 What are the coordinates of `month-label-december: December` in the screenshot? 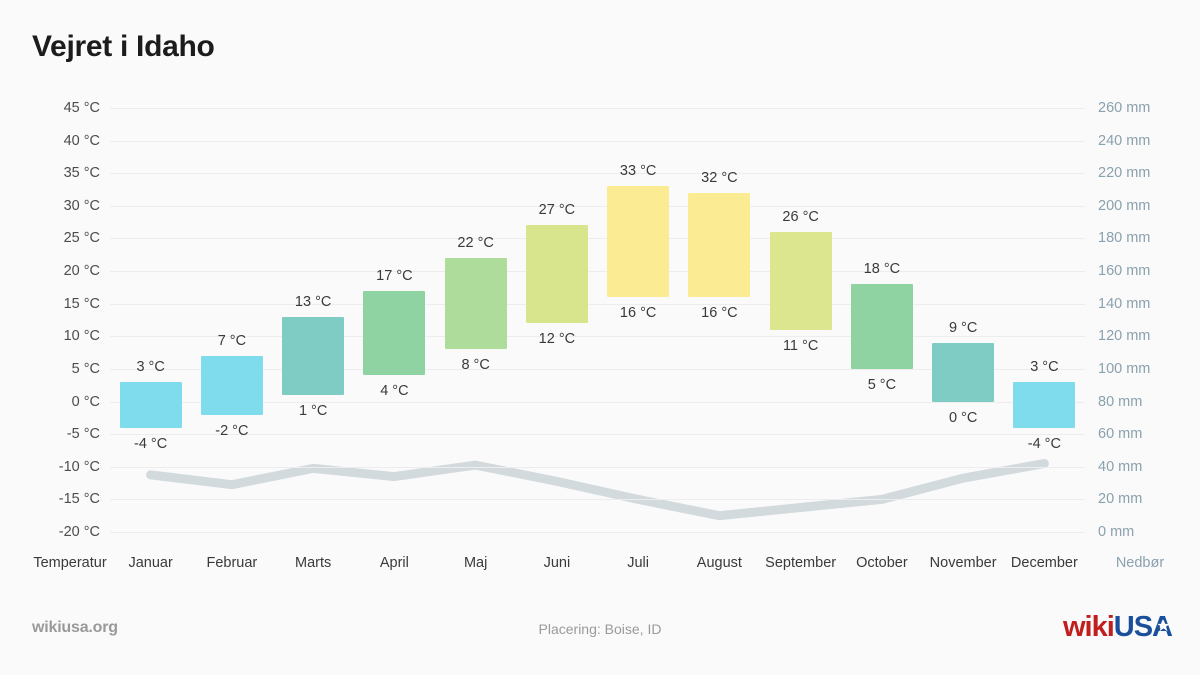 It's located at (1044, 563).